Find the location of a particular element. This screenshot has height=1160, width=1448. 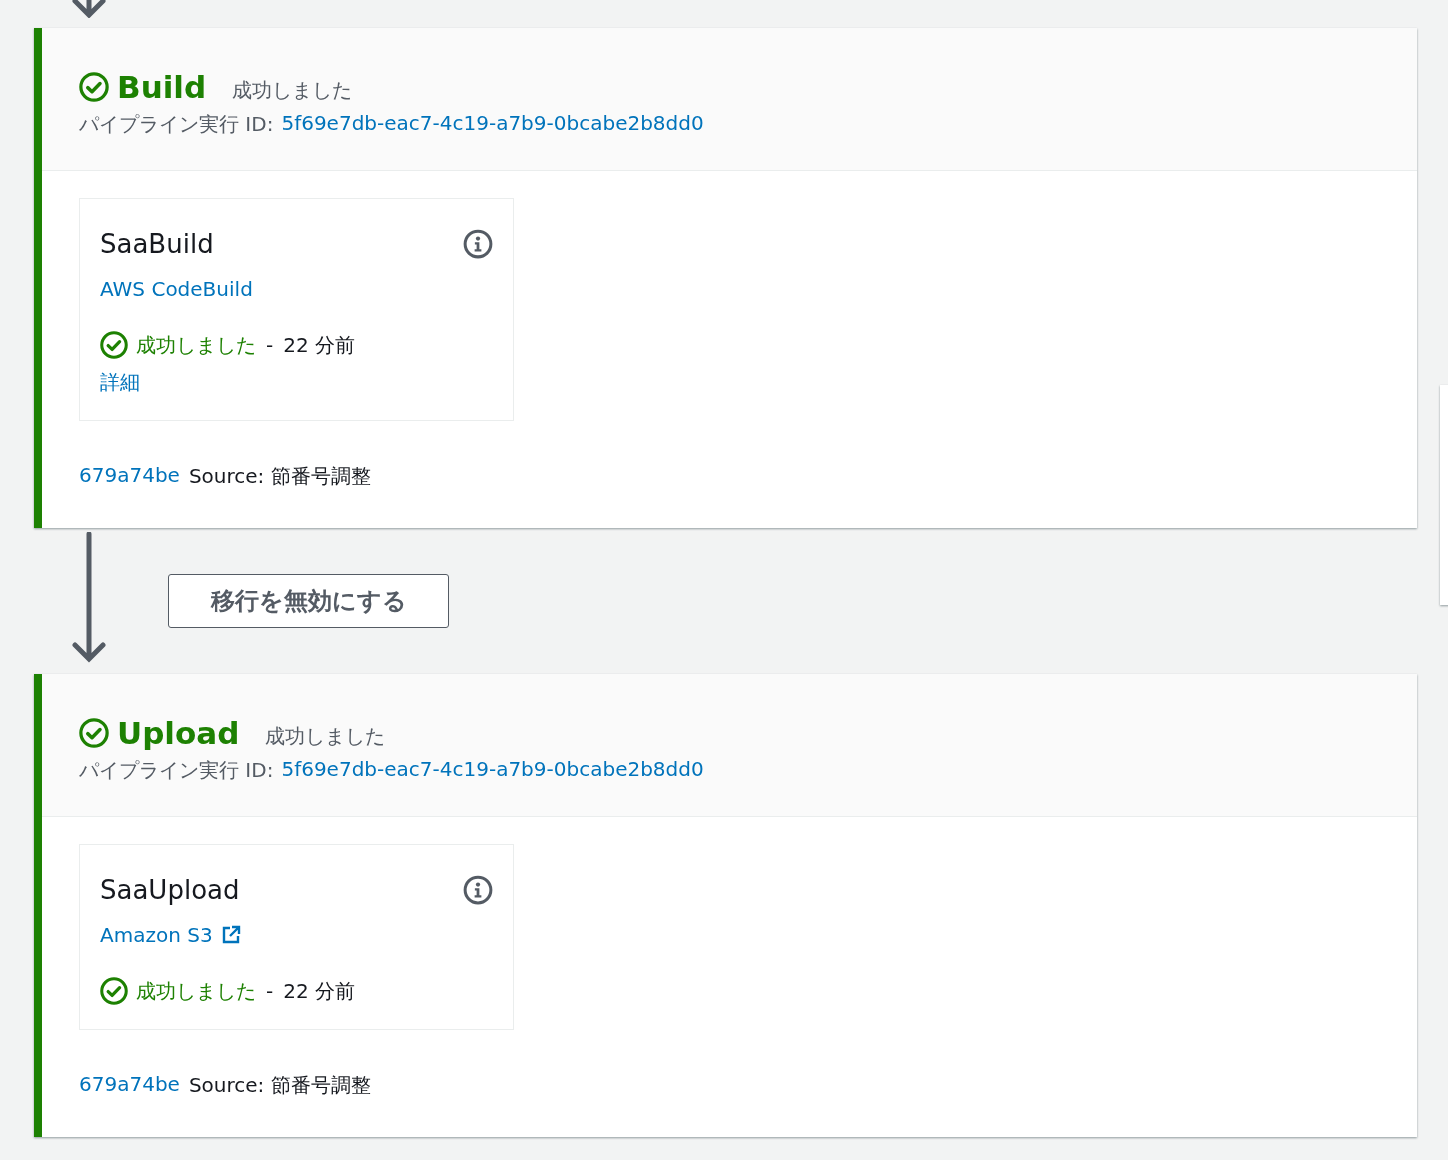

stage-title: Upload is located at coordinates (178, 733).